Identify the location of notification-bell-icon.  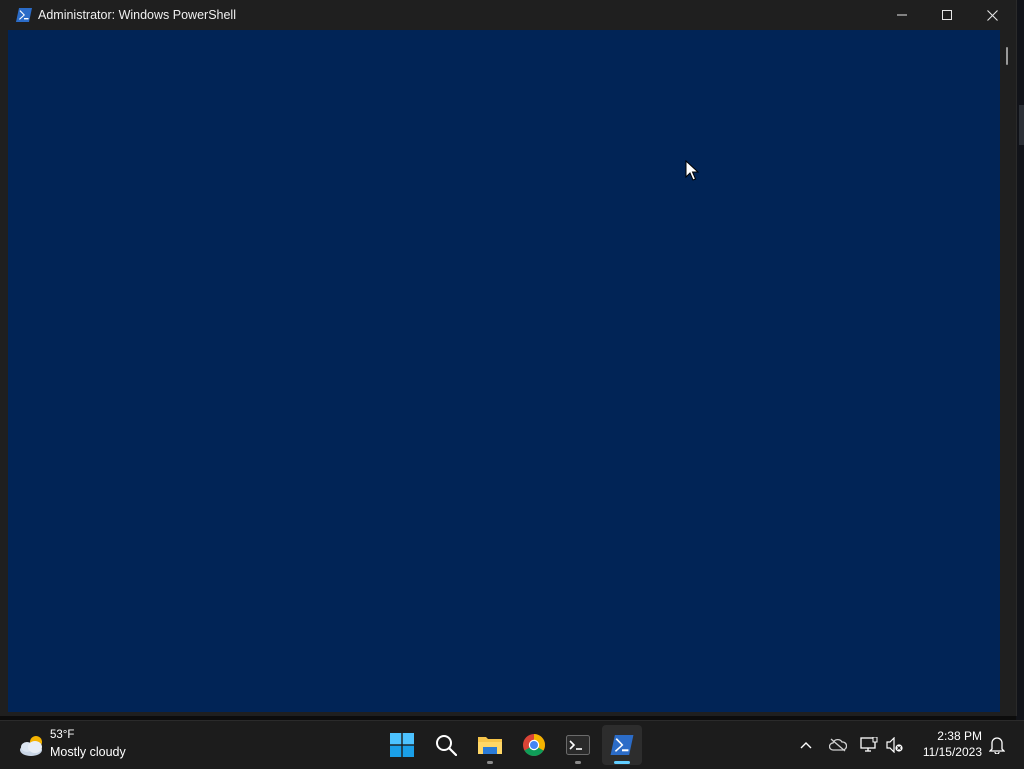
(997, 745).